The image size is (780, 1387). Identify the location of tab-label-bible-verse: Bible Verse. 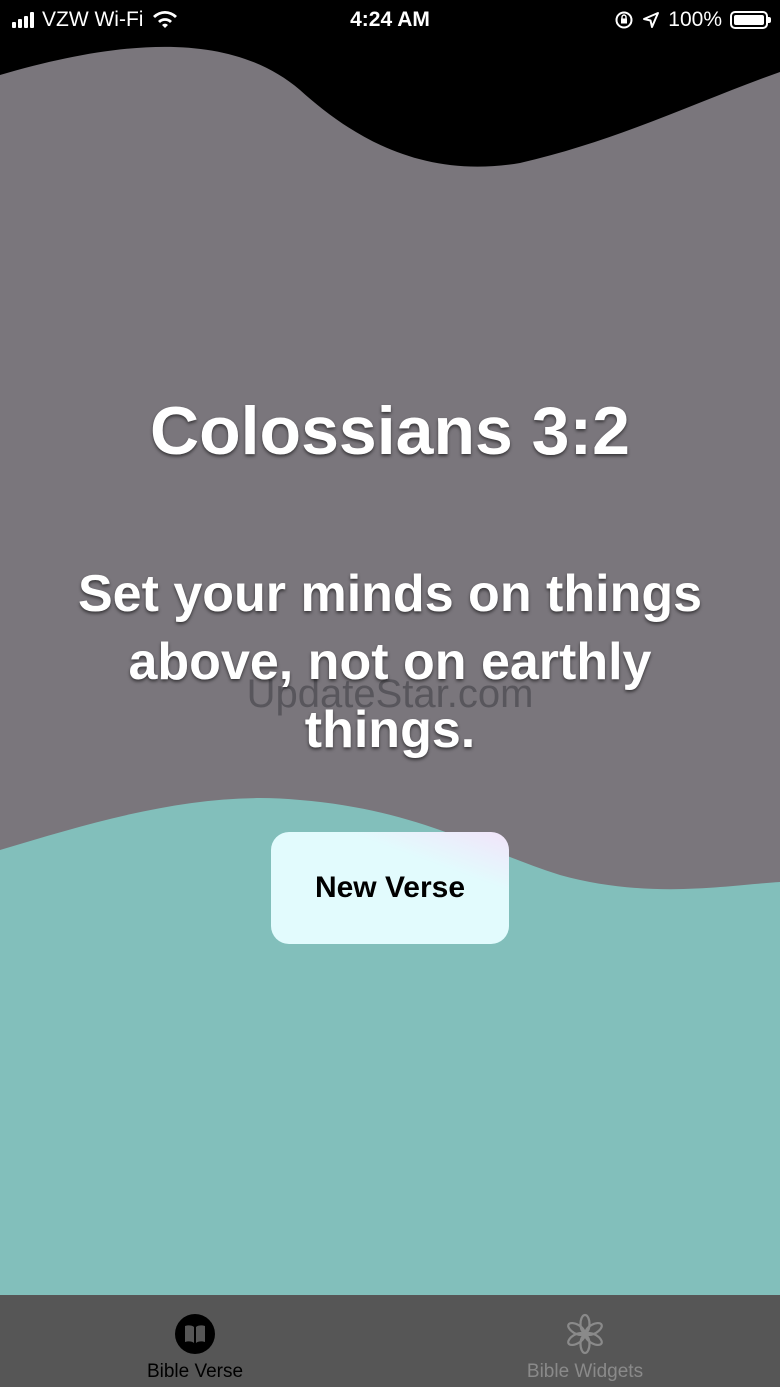
(195, 1371).